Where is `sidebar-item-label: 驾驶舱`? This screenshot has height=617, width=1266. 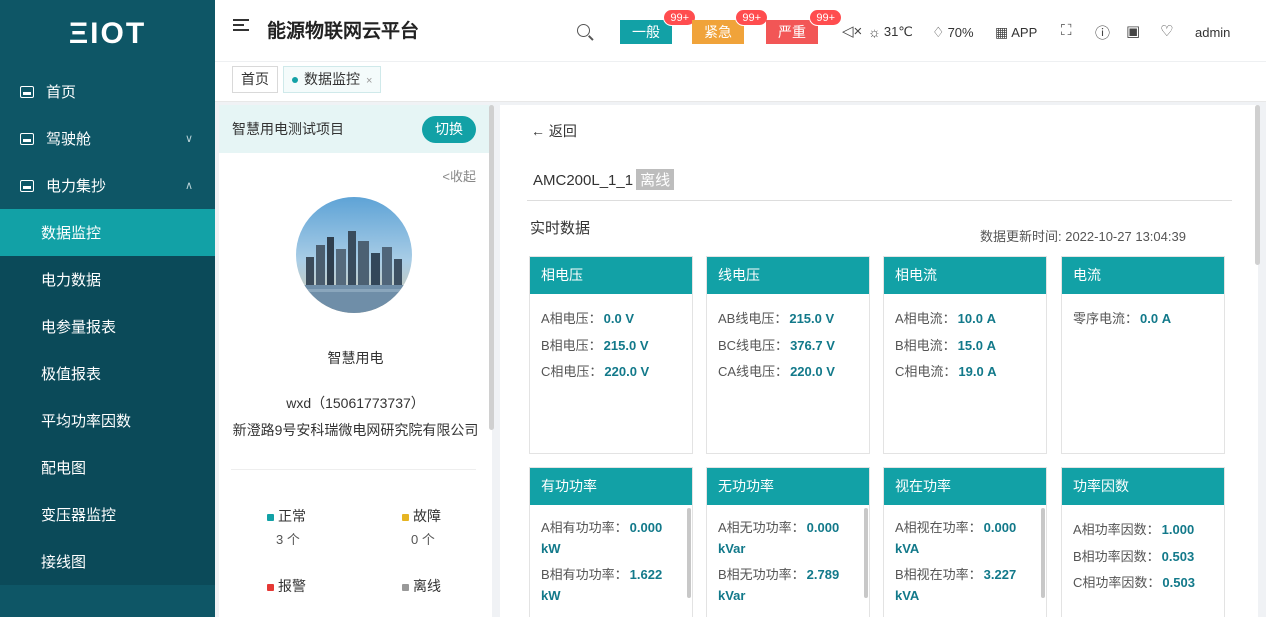
sidebar-item-label: 驾驶舱 is located at coordinates (69, 139).